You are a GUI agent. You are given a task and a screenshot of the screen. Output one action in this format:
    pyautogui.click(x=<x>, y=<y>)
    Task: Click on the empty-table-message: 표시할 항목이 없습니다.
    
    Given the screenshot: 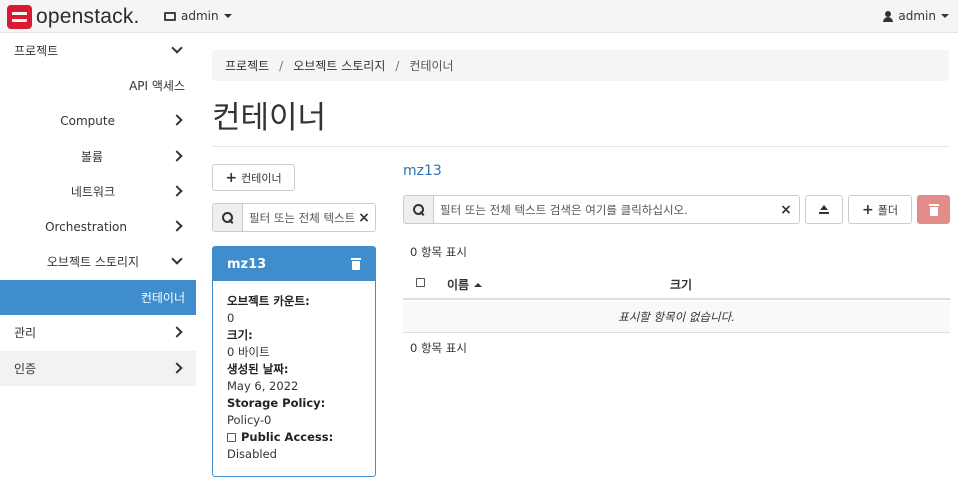 What is the action you would take?
    pyautogui.click(x=676, y=317)
    